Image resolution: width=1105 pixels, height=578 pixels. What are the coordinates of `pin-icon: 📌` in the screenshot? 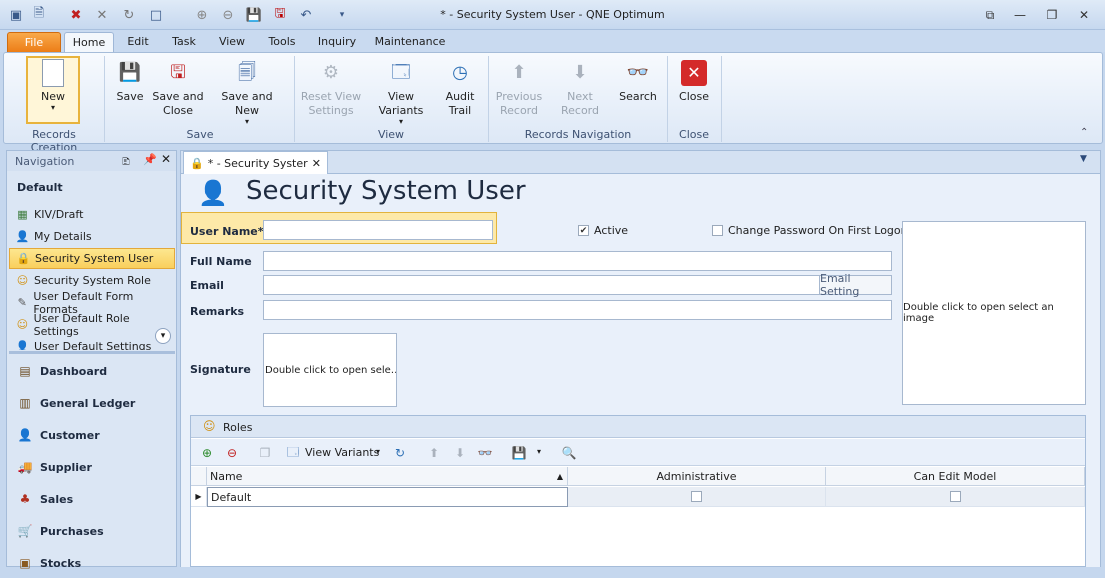 It's located at (150, 159).